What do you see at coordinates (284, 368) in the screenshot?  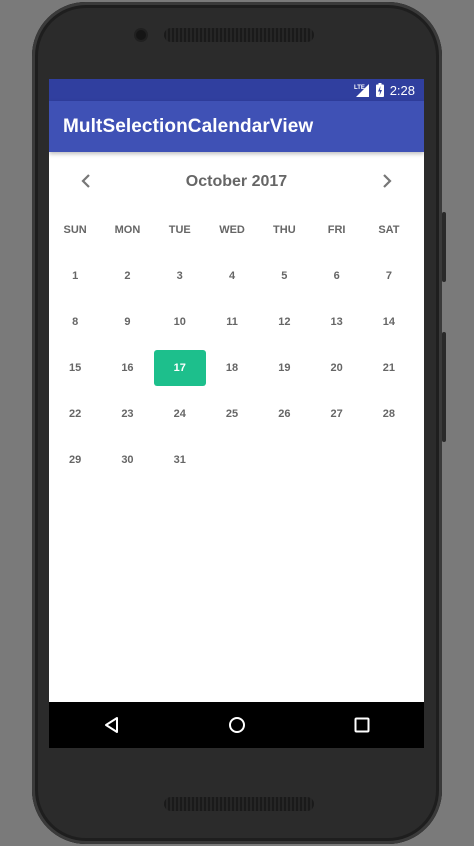 I see `day-cell: 19` at bounding box center [284, 368].